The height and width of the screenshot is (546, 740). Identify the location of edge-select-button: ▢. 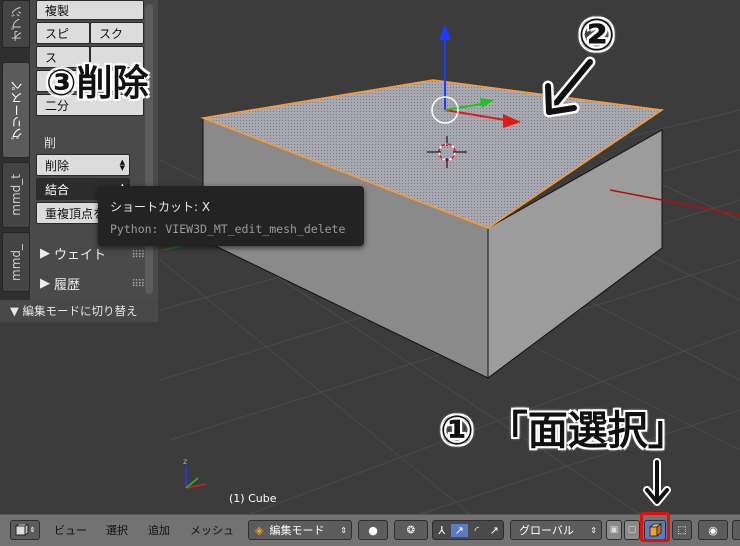
(632, 530).